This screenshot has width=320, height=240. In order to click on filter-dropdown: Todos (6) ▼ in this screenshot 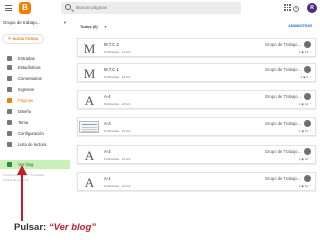, I will do `click(93, 27)`.